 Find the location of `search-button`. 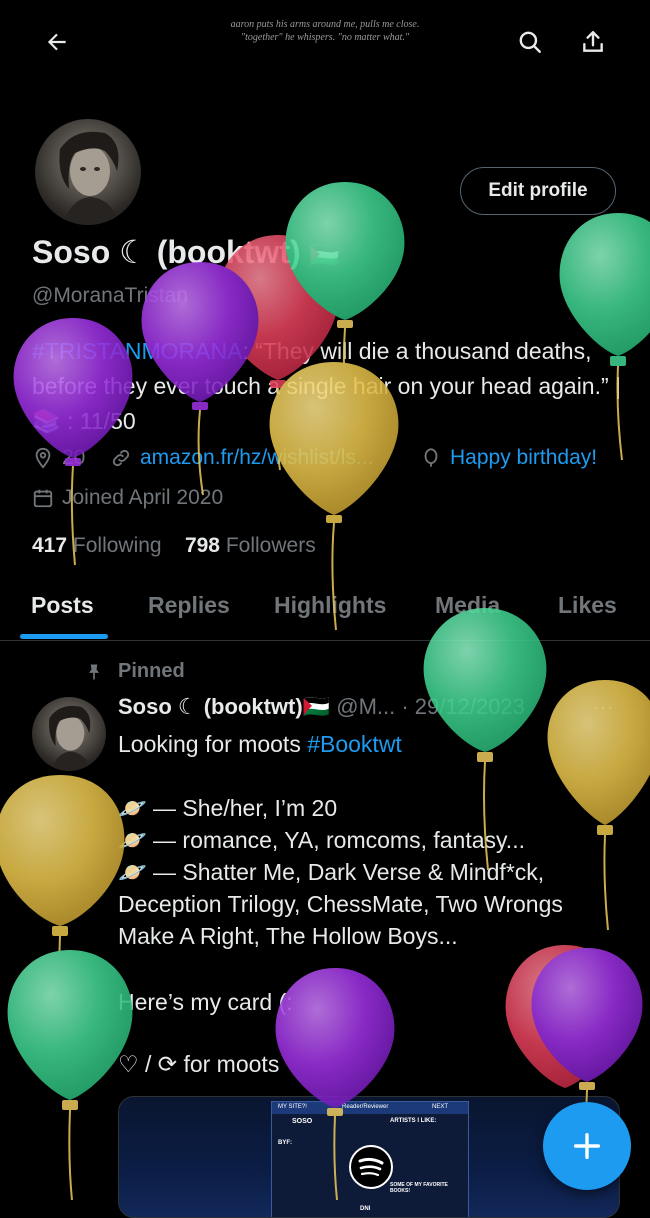

search-button is located at coordinates (530, 42).